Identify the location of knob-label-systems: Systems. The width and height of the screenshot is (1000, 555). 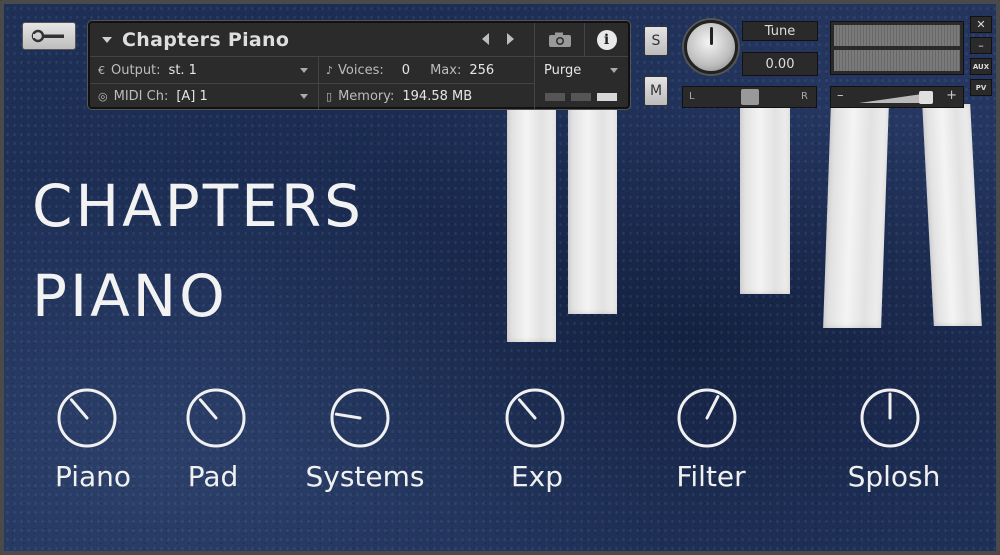
(365, 476).